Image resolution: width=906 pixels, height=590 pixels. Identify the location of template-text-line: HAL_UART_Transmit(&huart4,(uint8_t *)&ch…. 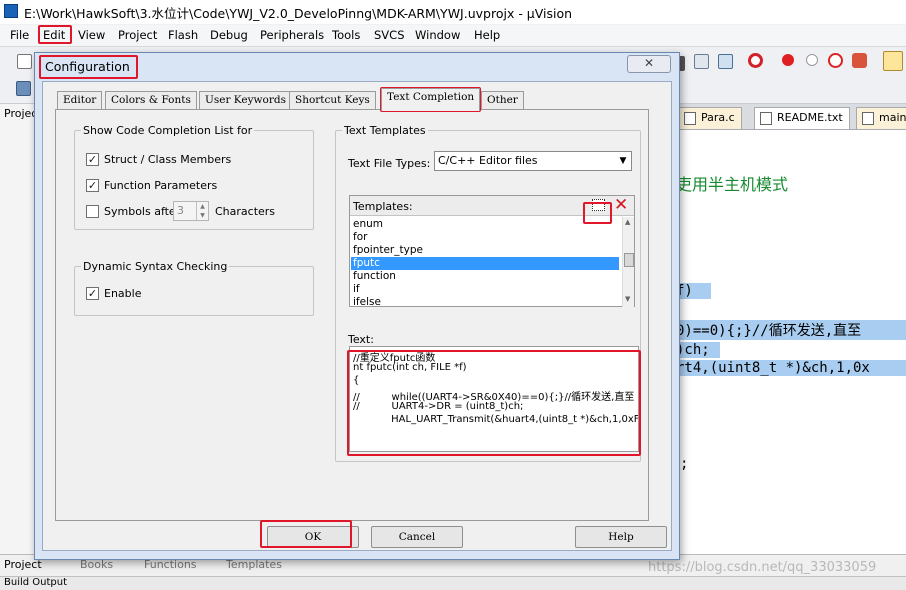
(496, 419).